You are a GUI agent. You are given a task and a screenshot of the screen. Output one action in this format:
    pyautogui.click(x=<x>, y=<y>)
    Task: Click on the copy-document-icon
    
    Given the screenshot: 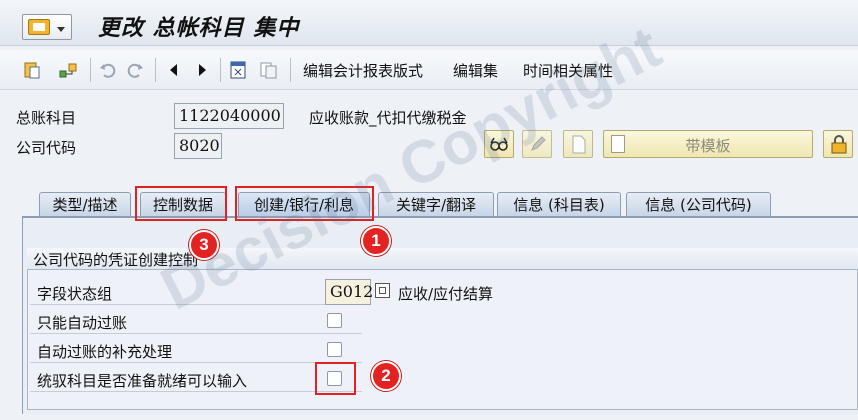 What is the action you would take?
    pyautogui.click(x=268, y=70)
    